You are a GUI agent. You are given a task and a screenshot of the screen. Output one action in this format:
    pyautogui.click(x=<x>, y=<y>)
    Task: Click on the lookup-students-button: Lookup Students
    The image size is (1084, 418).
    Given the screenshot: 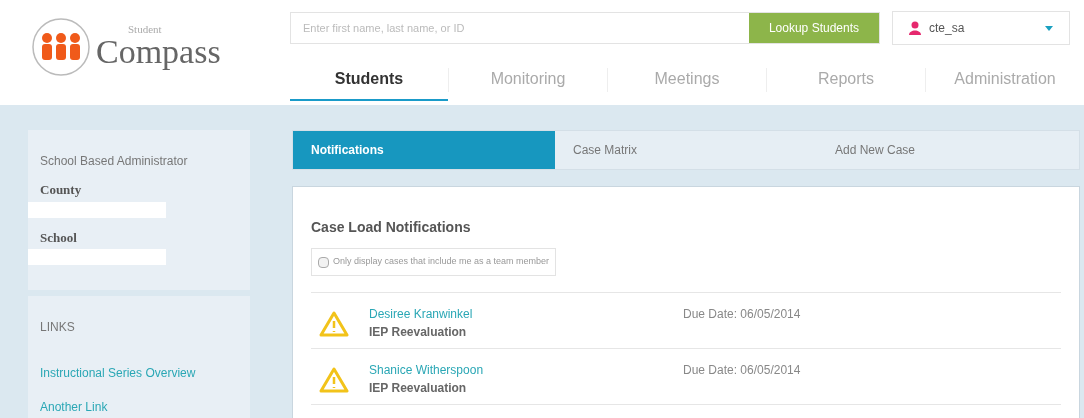 What is the action you would take?
    pyautogui.click(x=813, y=28)
    